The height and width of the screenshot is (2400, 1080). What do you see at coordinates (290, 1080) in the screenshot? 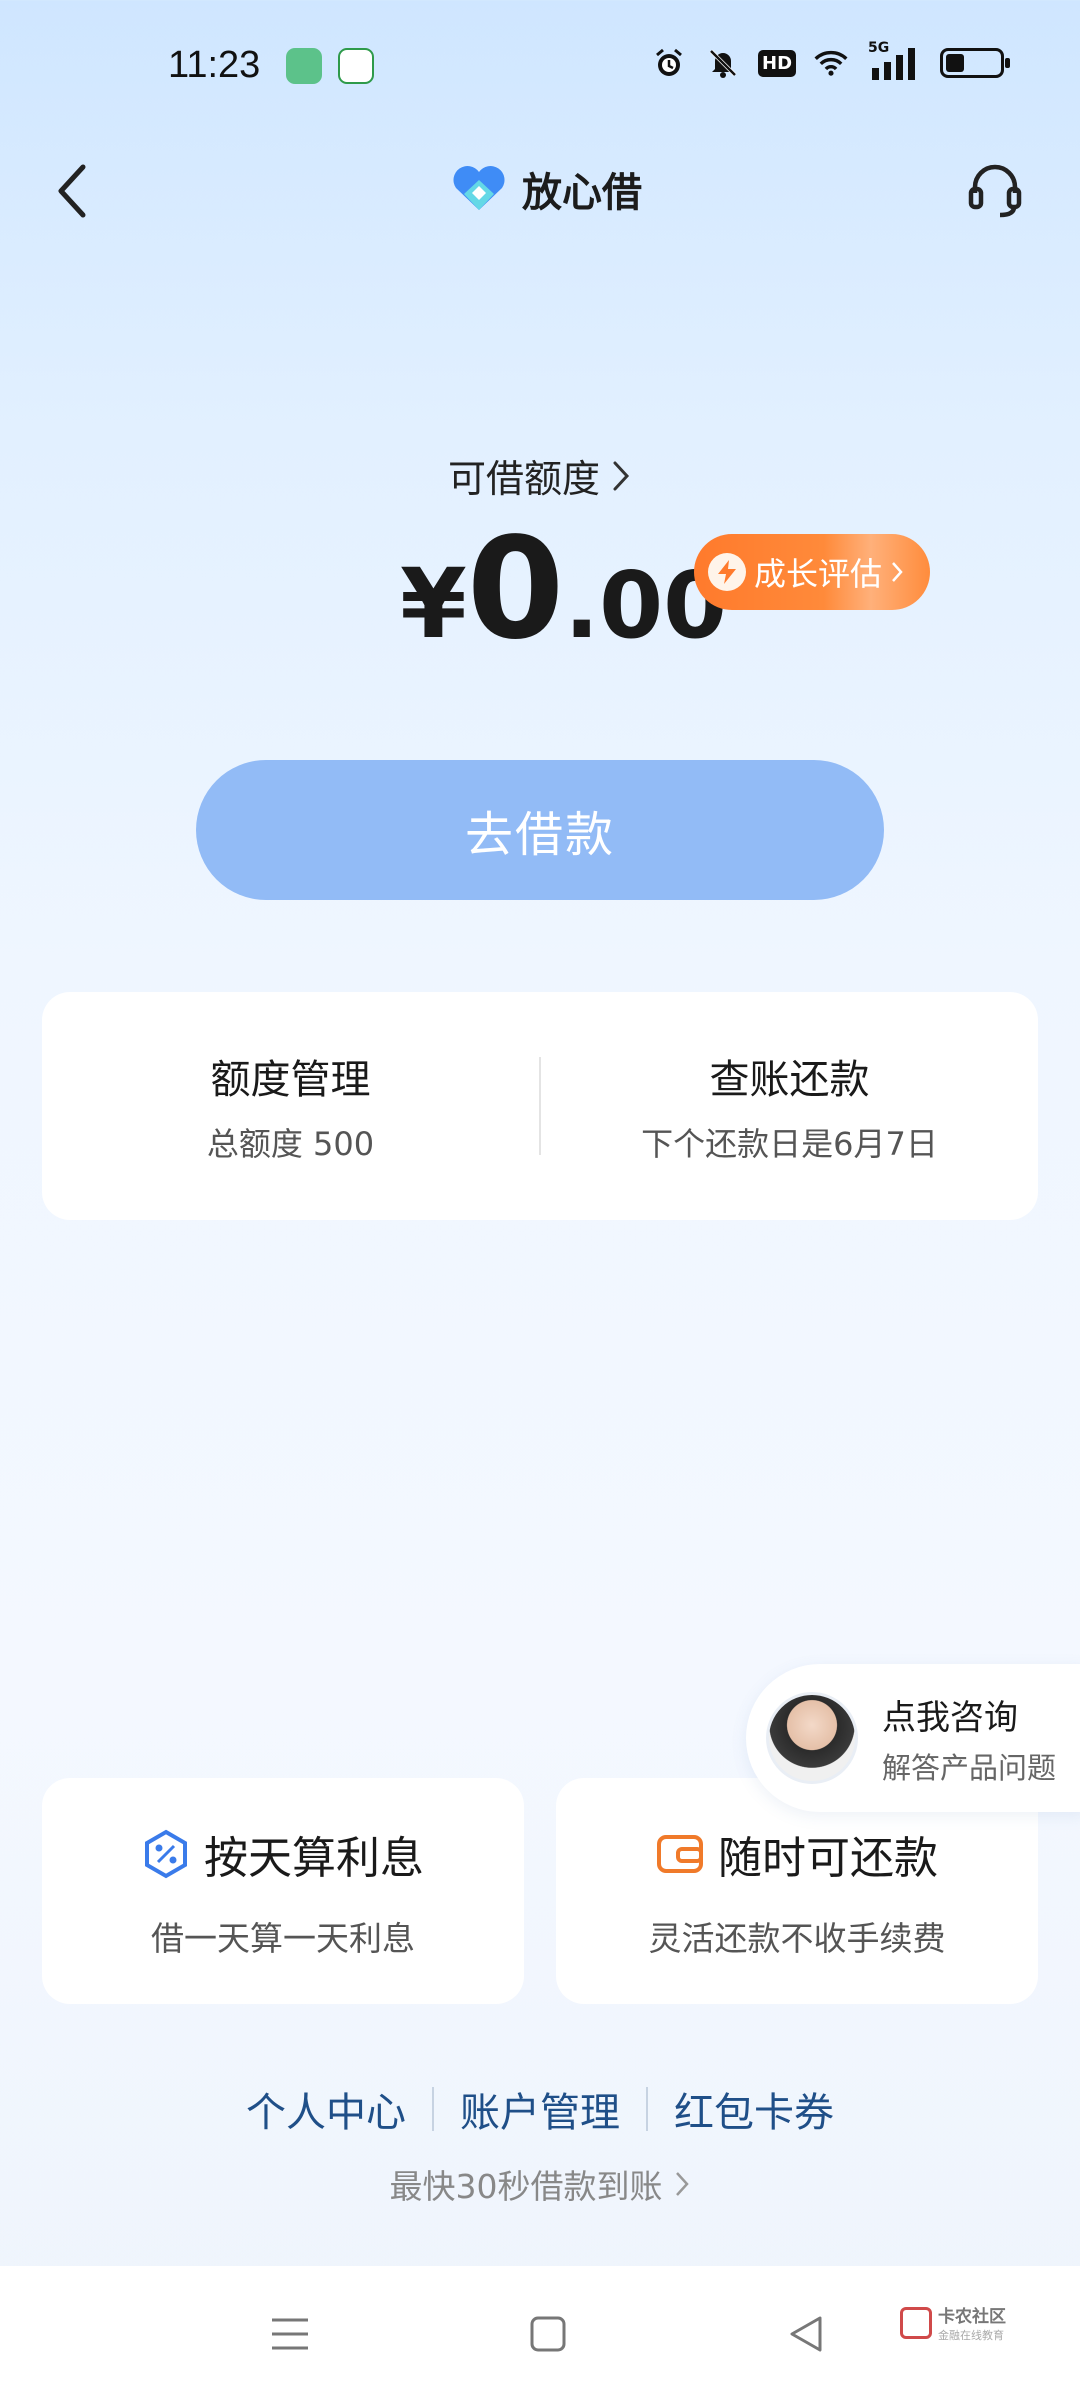
I see `credit-management-title: 额度管理` at bounding box center [290, 1080].